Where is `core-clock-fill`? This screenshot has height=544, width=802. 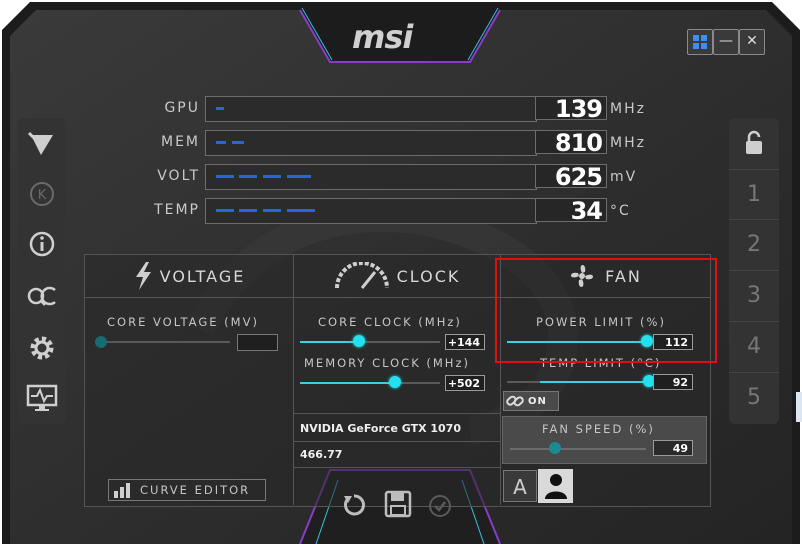
core-clock-fill is located at coordinates (329, 342).